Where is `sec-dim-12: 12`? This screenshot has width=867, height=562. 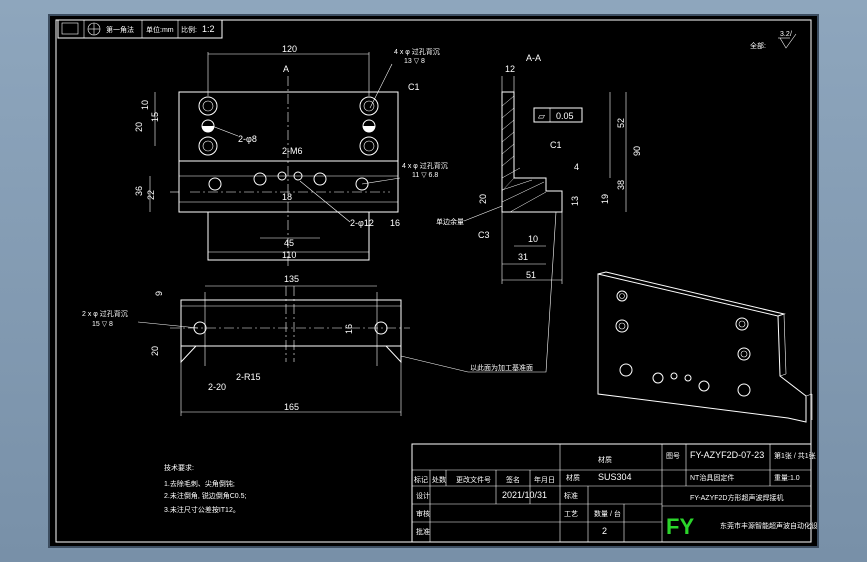 sec-dim-12: 12 is located at coordinates (510, 69).